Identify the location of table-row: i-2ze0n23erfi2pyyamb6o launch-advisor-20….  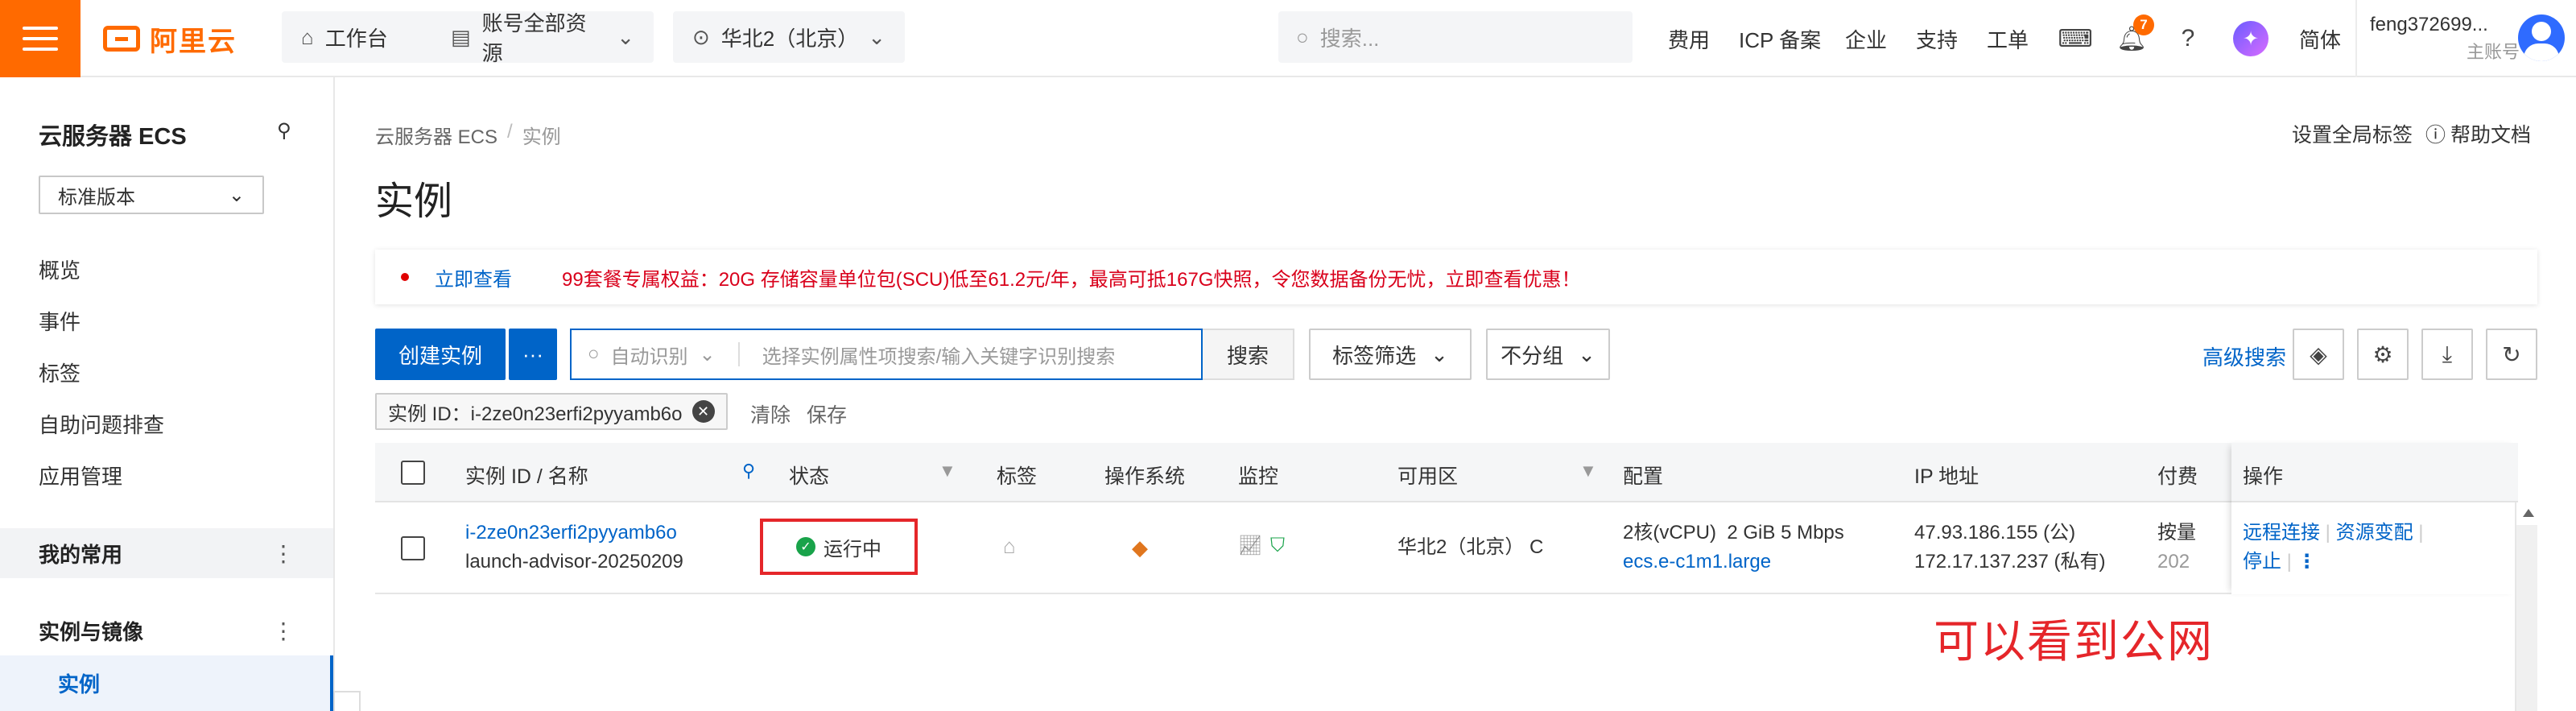
(1446, 548).